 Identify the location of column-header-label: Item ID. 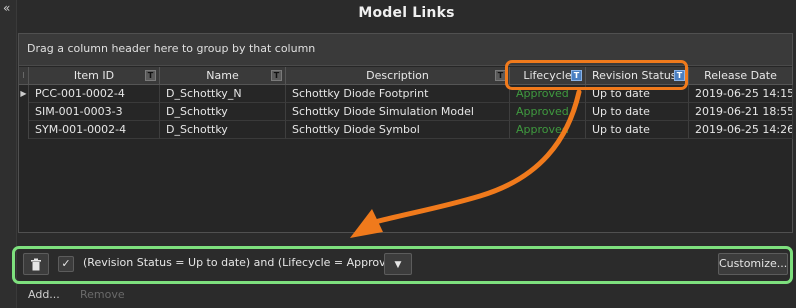
(94, 75).